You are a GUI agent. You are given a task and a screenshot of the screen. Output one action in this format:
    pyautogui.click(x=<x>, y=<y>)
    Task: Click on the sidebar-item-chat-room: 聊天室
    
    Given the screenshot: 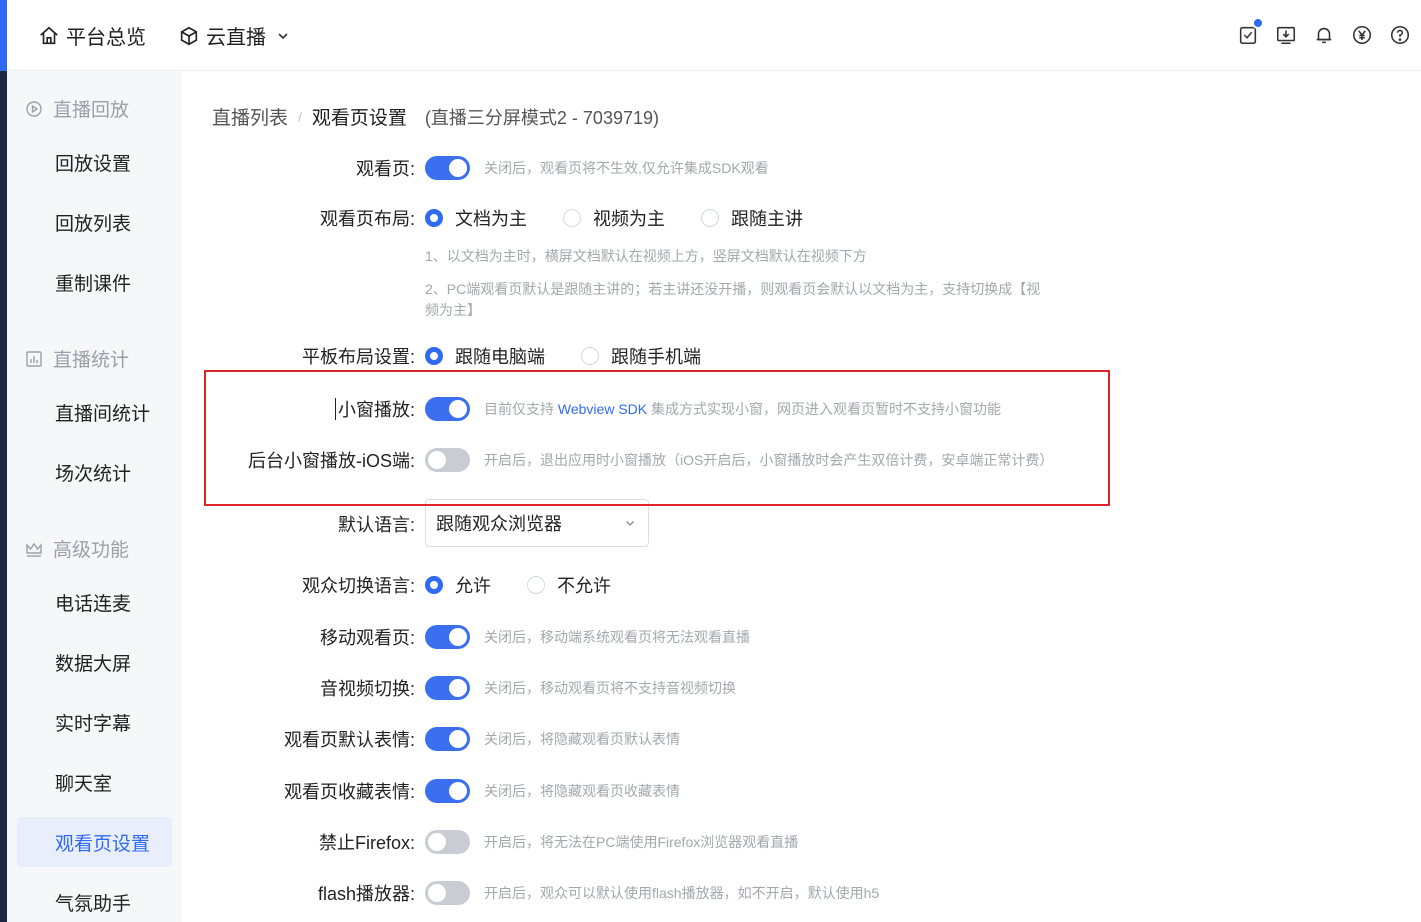 What is the action you would take?
    pyautogui.click(x=94, y=782)
    